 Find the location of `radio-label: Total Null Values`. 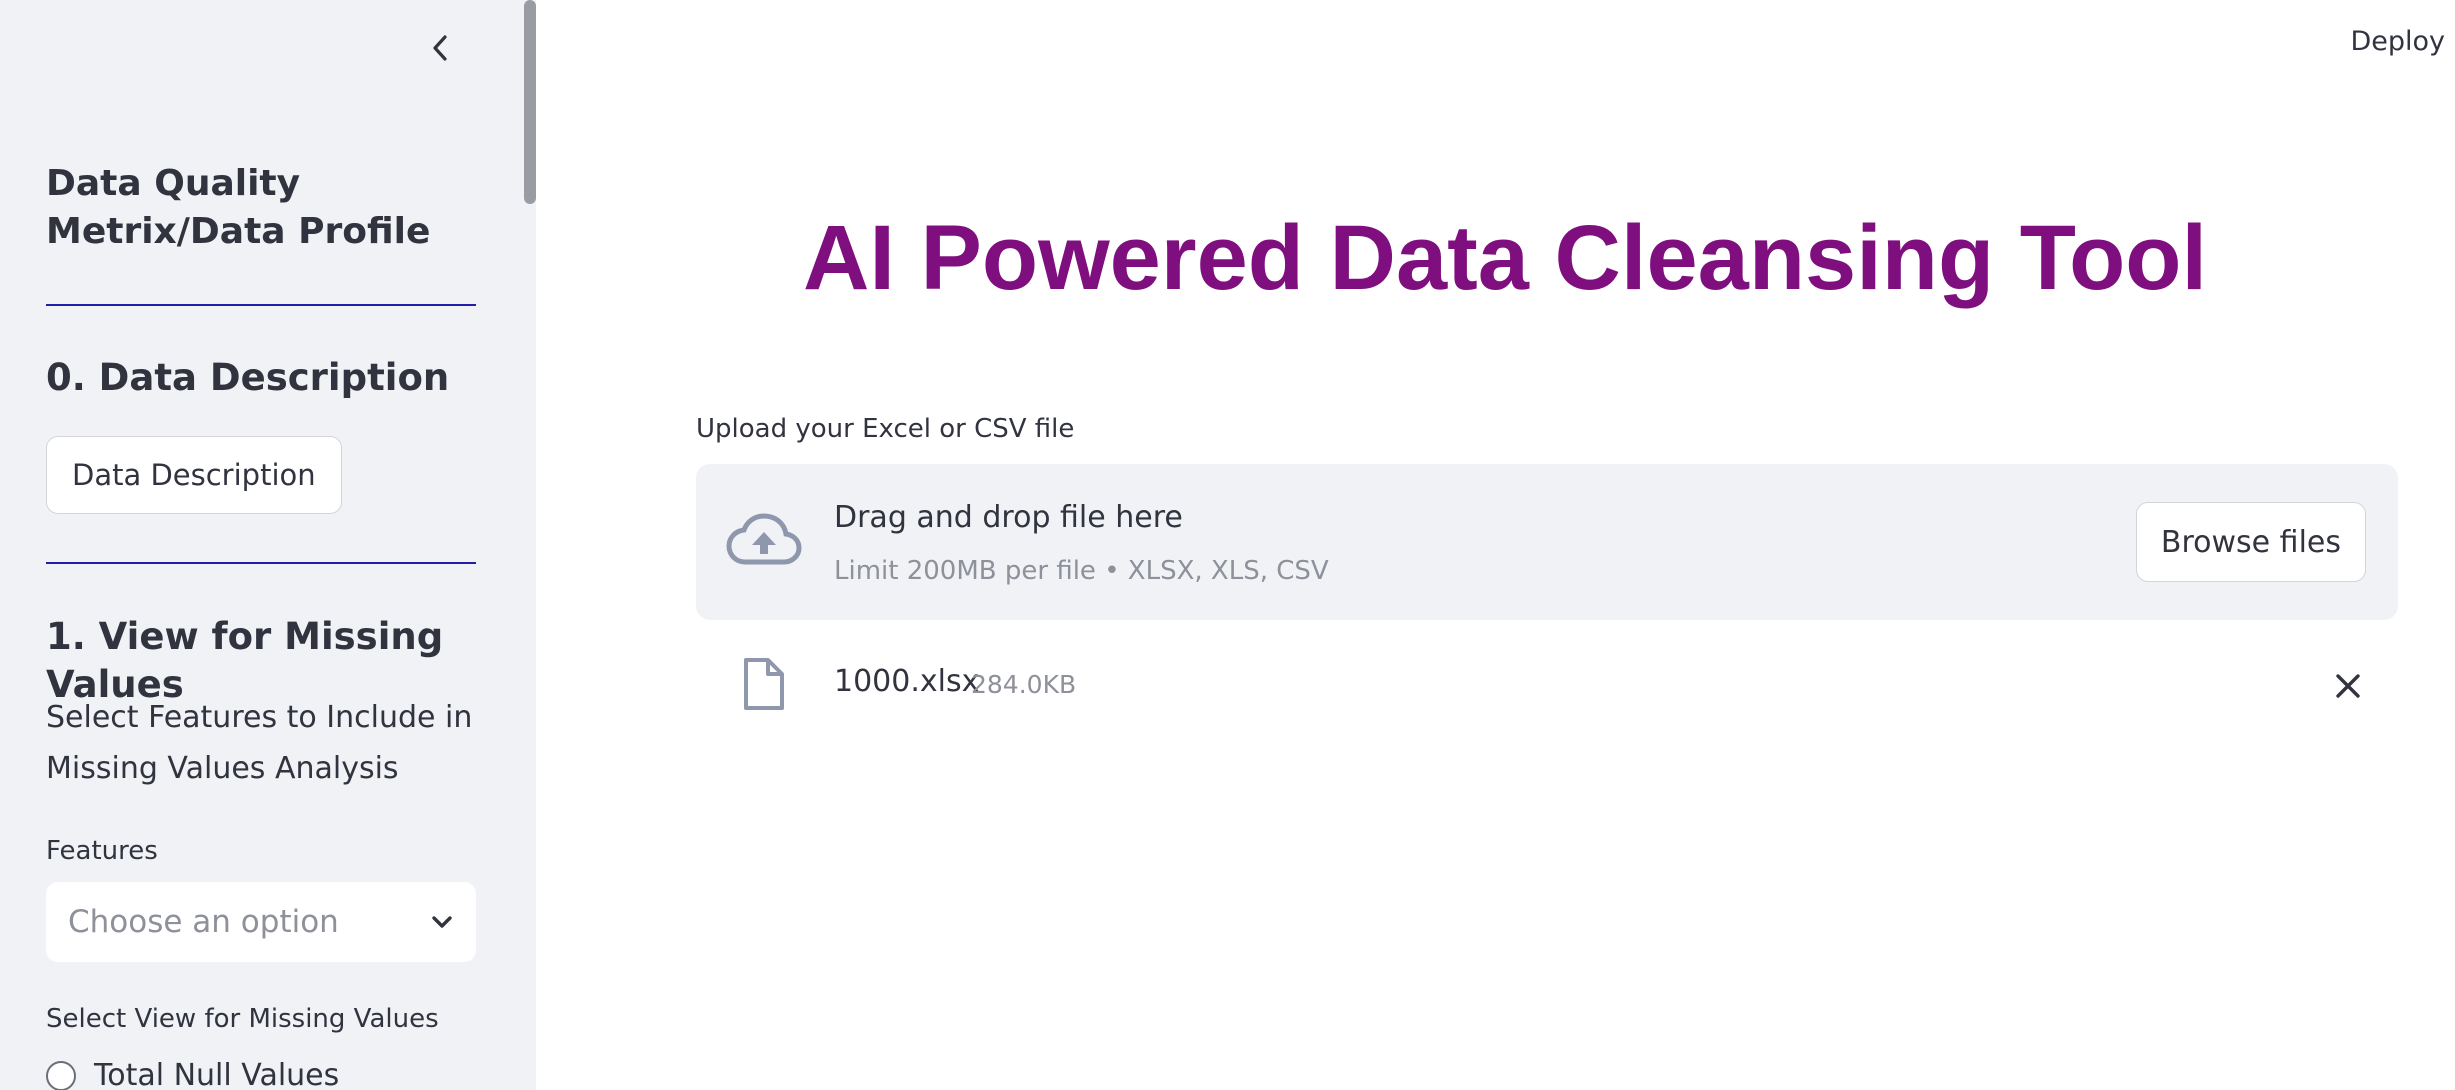

radio-label: Total Null Values is located at coordinates (217, 1074).